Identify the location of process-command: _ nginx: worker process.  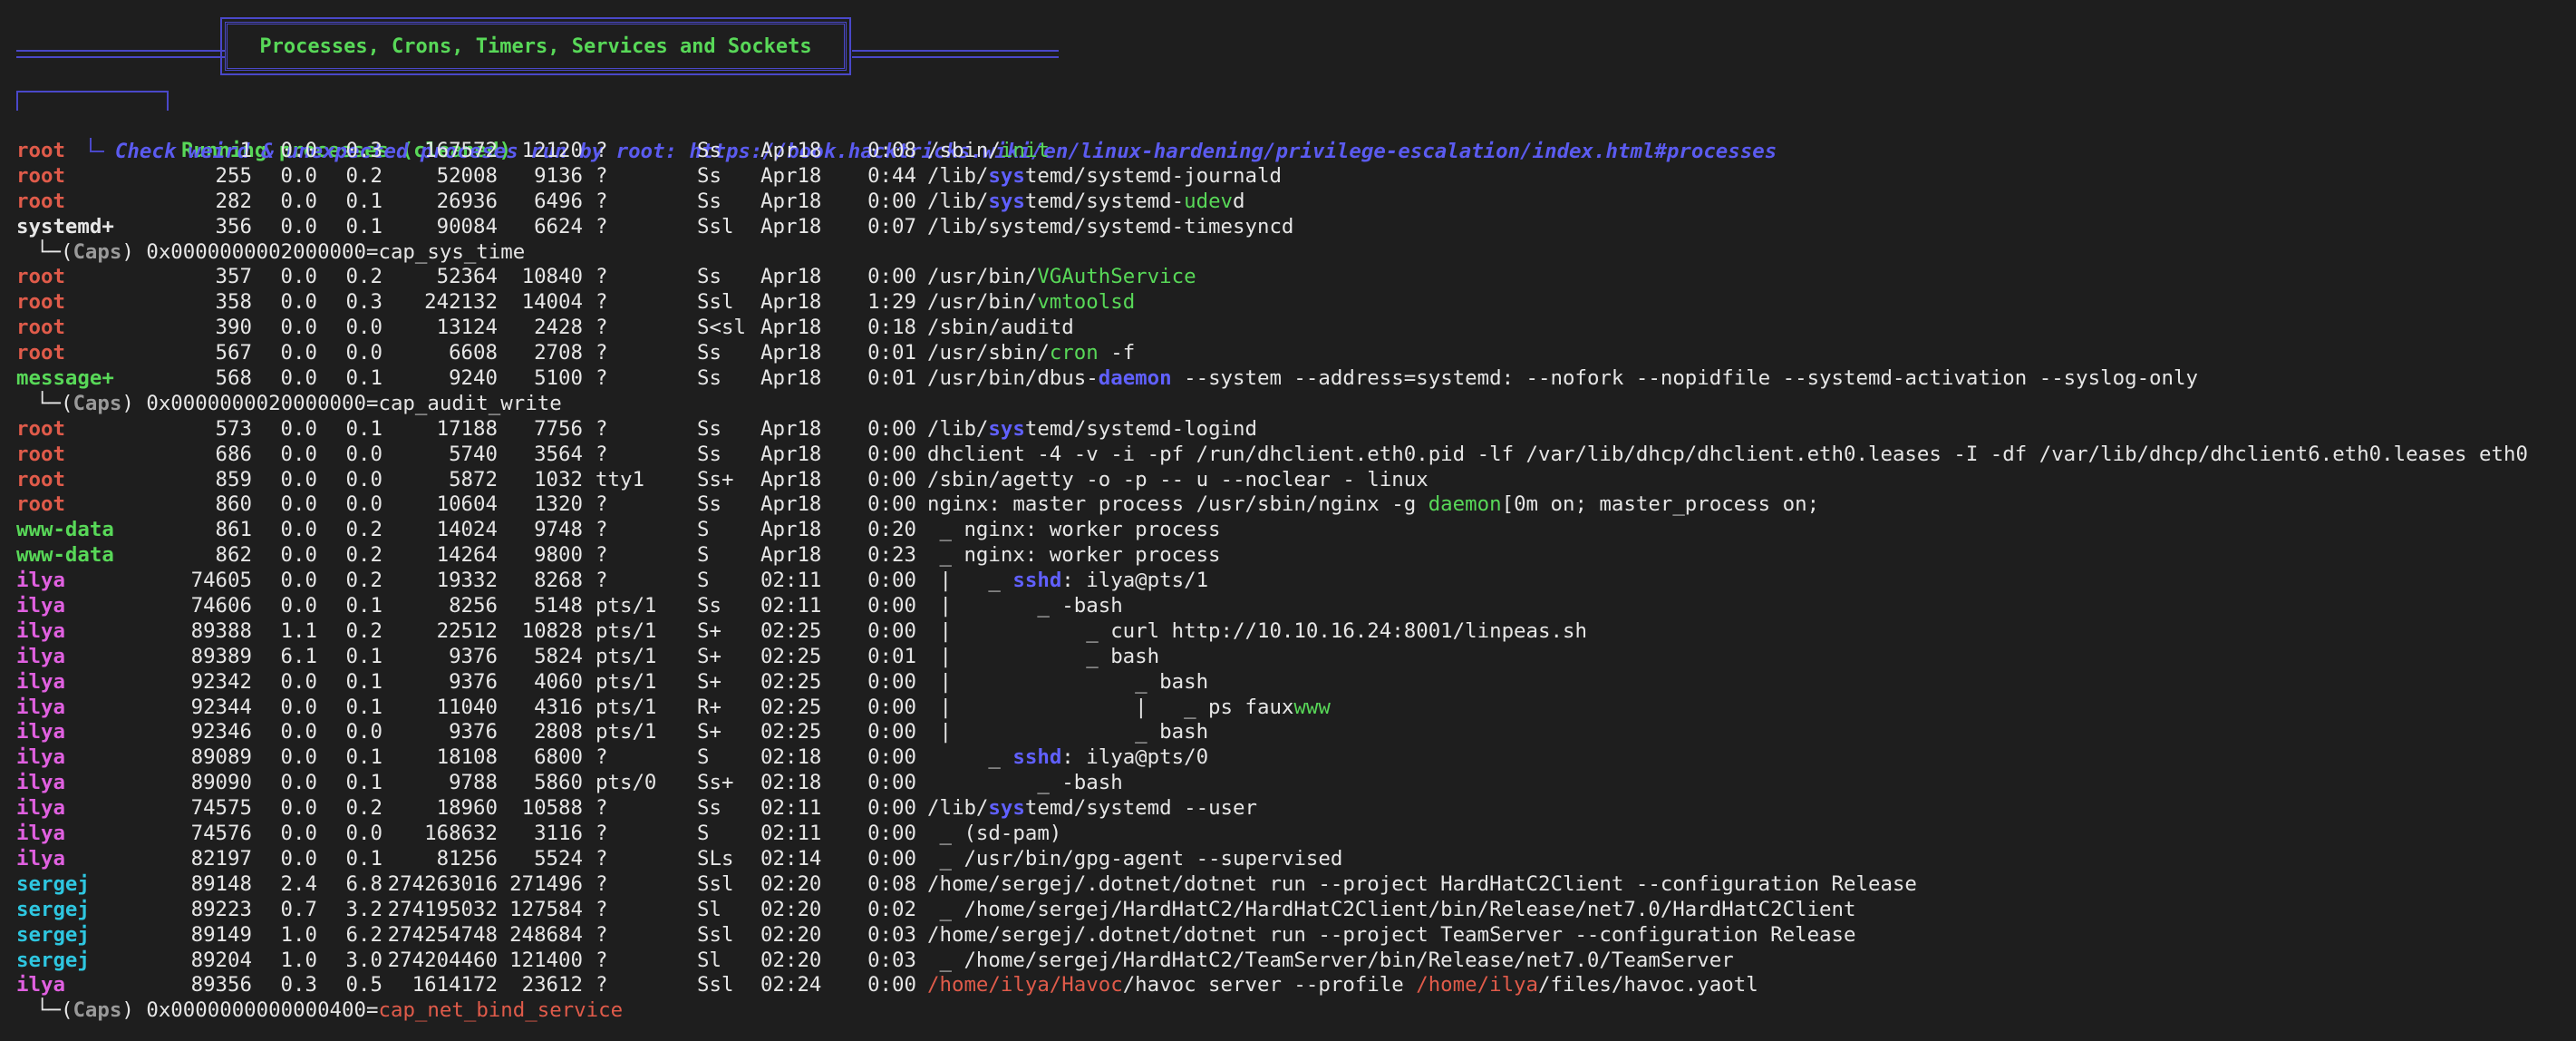
(1073, 556).